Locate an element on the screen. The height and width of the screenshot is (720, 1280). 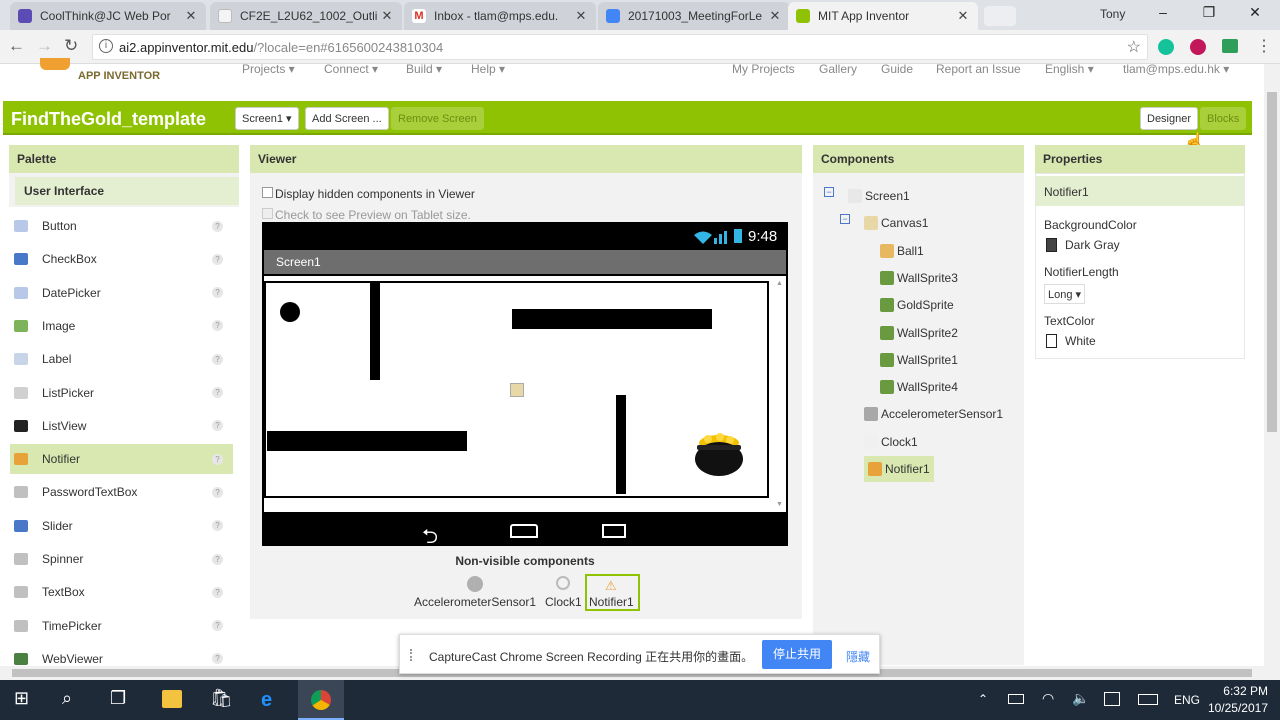
blocks-button: Blocks is located at coordinates (1223, 118).